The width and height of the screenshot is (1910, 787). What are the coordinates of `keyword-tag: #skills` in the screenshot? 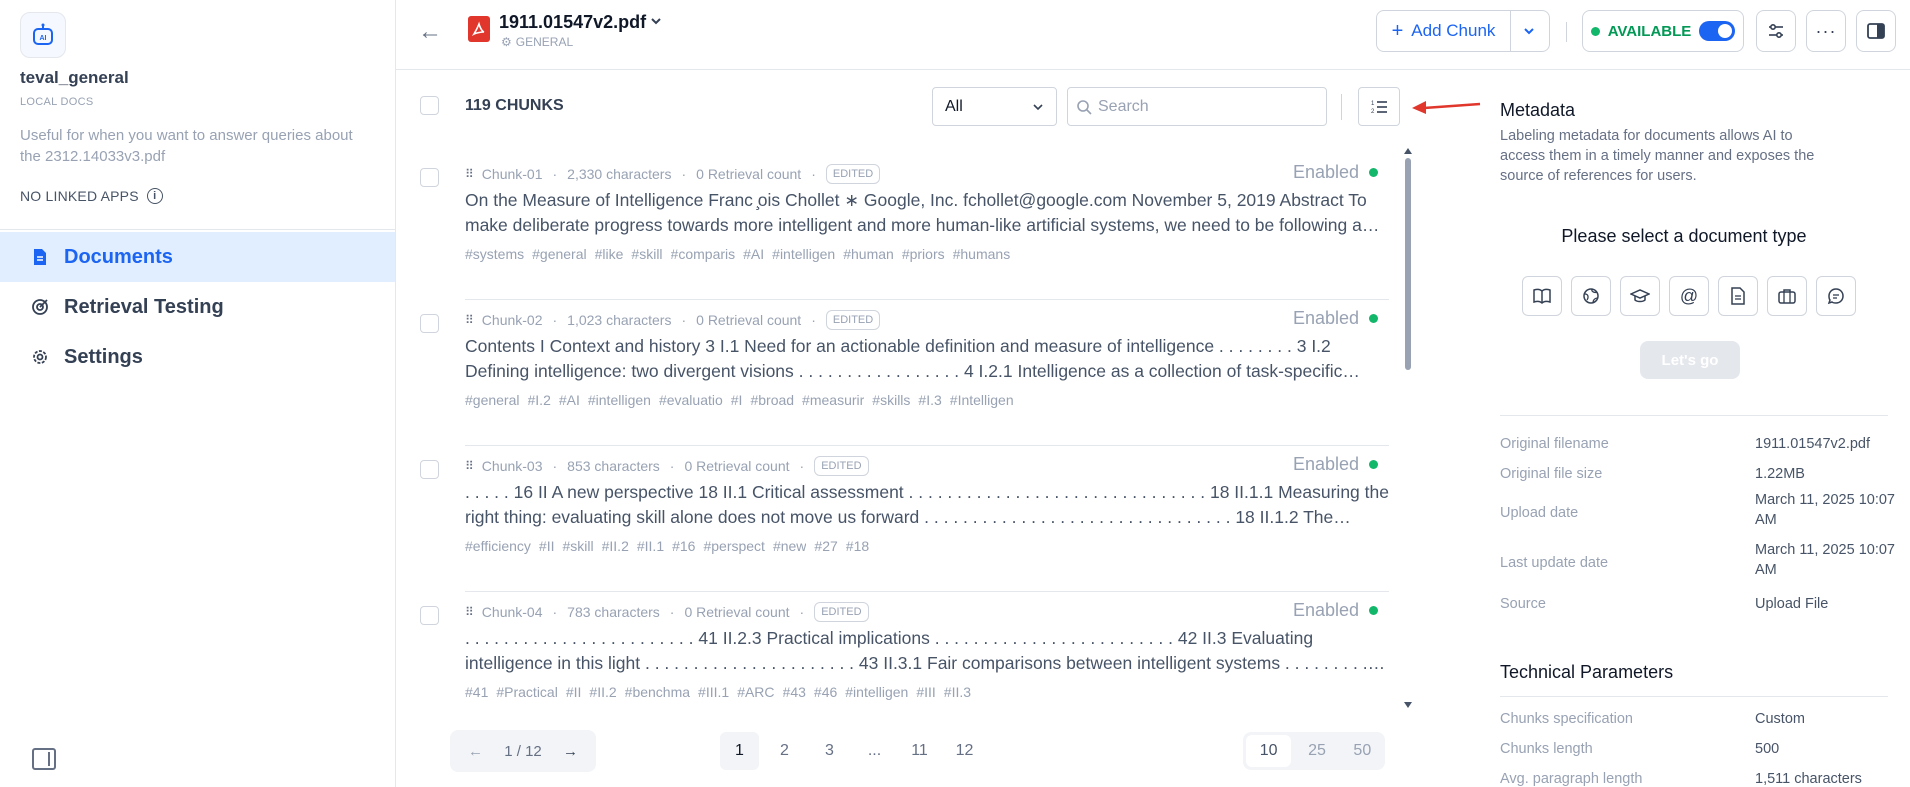 It's located at (891, 400).